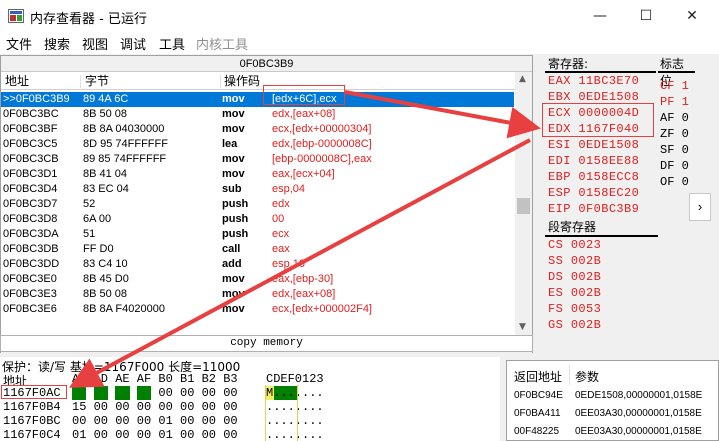  Describe the element at coordinates (257, 294) in the screenshot. I see `disassembly-row: 0F0BC3E3 8B 50 08 mov edx,[eax+08]` at that location.